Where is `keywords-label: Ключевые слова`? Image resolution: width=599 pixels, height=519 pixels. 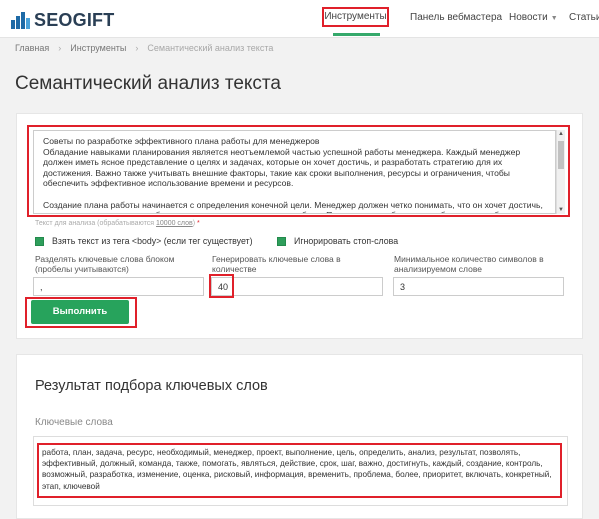
keywords-label: Ключевые слова is located at coordinates (74, 422).